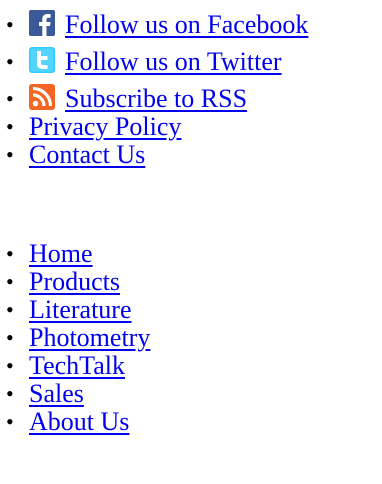 Image resolution: width=382 pixels, height=484 pixels. What do you see at coordinates (157, 155) in the screenshot?
I see `list-item-contact: • Contact Us` at bounding box center [157, 155].